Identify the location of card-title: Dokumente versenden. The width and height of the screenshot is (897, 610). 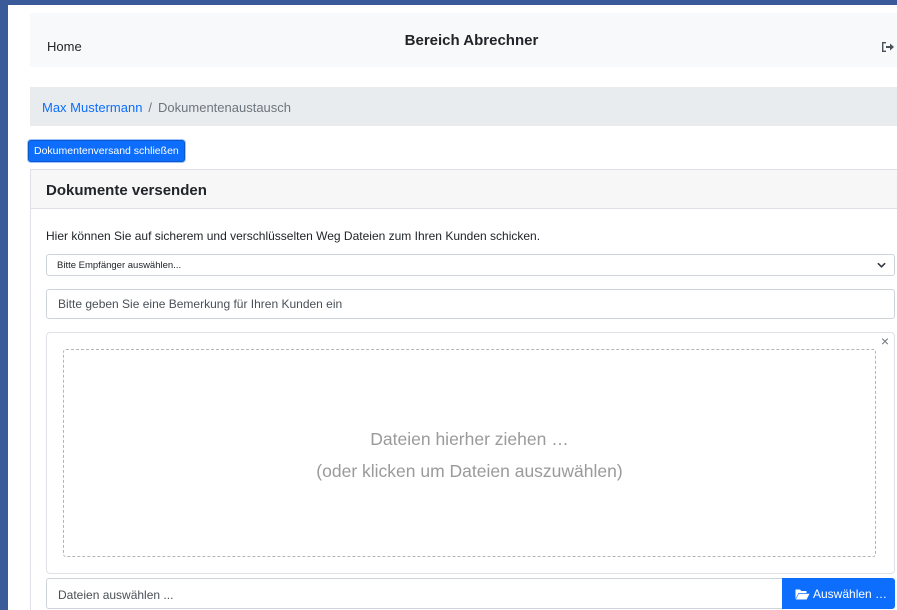
(464, 189).